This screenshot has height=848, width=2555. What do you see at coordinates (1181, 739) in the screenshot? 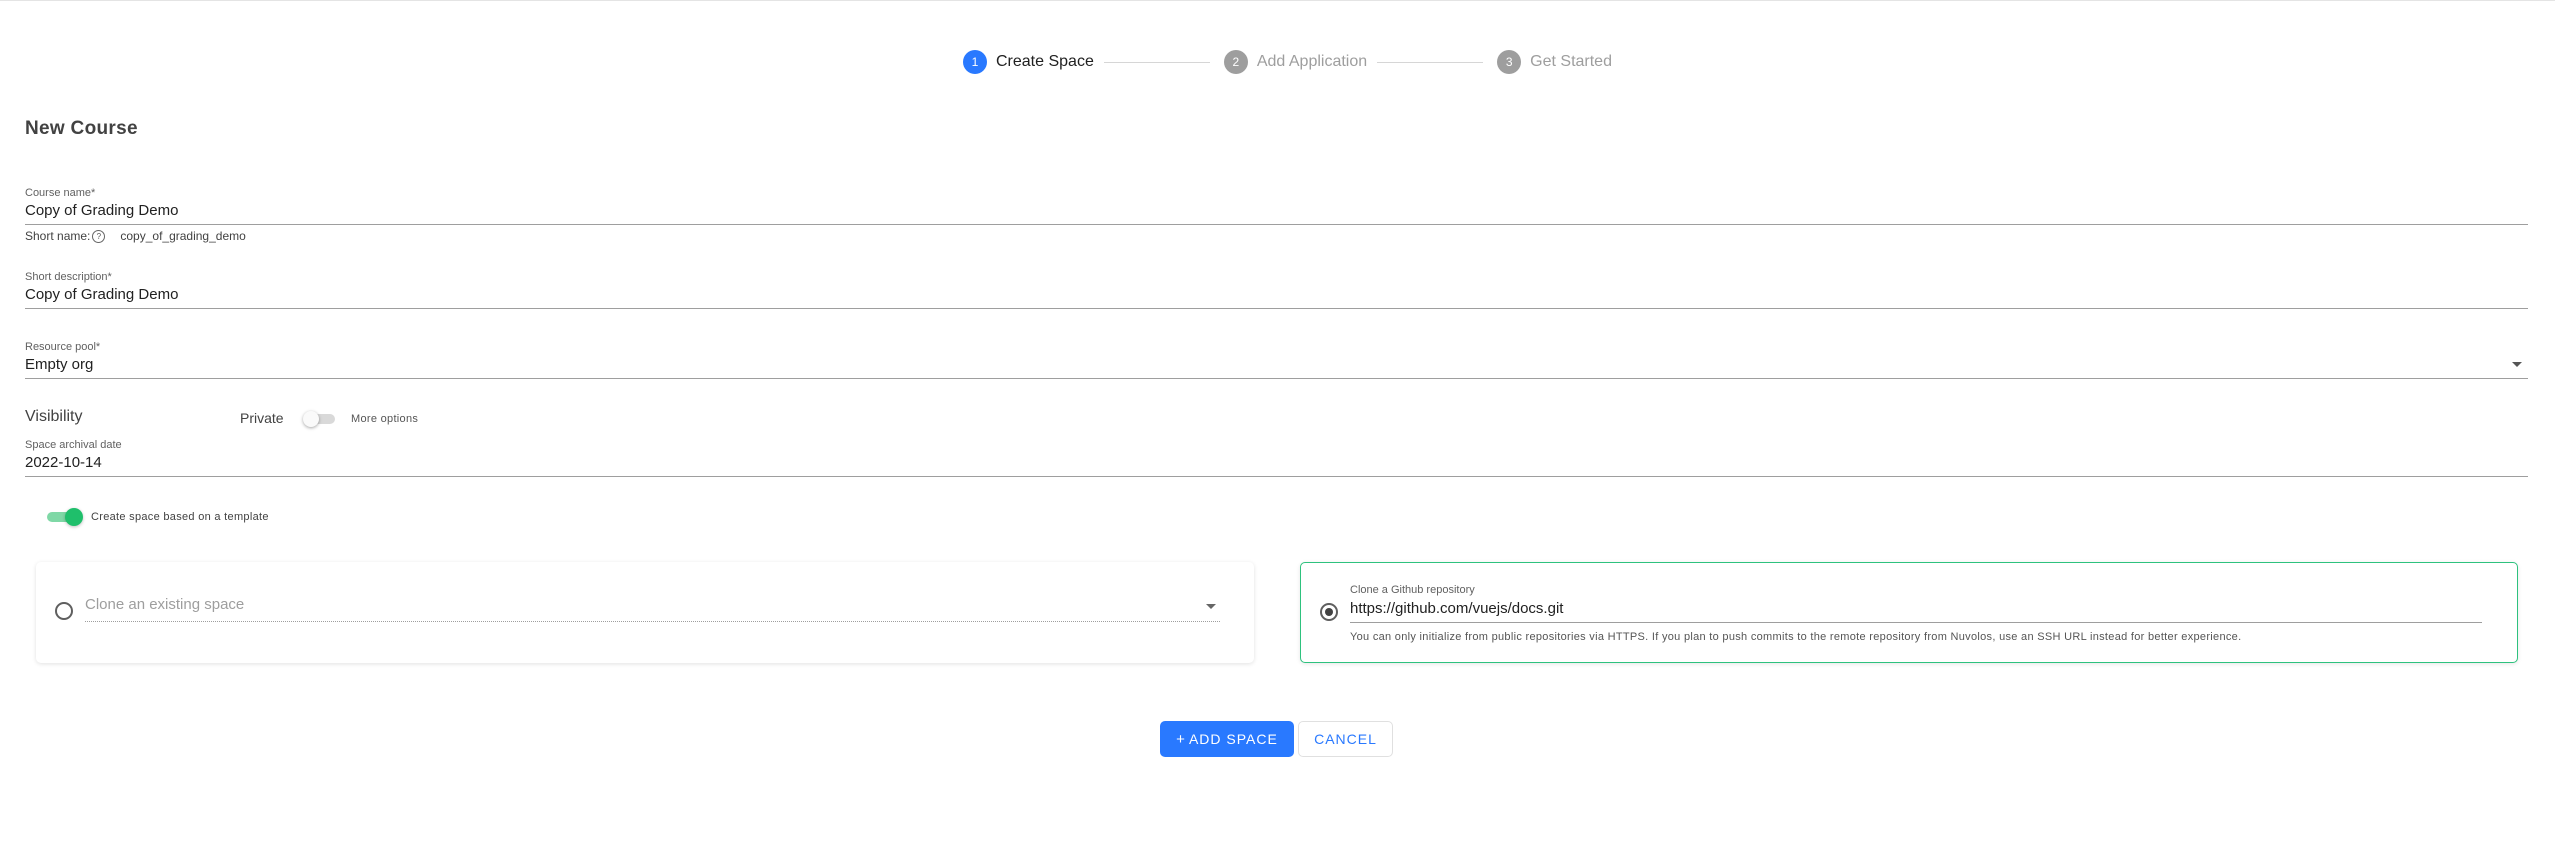
I see `plus-icon: +` at bounding box center [1181, 739].